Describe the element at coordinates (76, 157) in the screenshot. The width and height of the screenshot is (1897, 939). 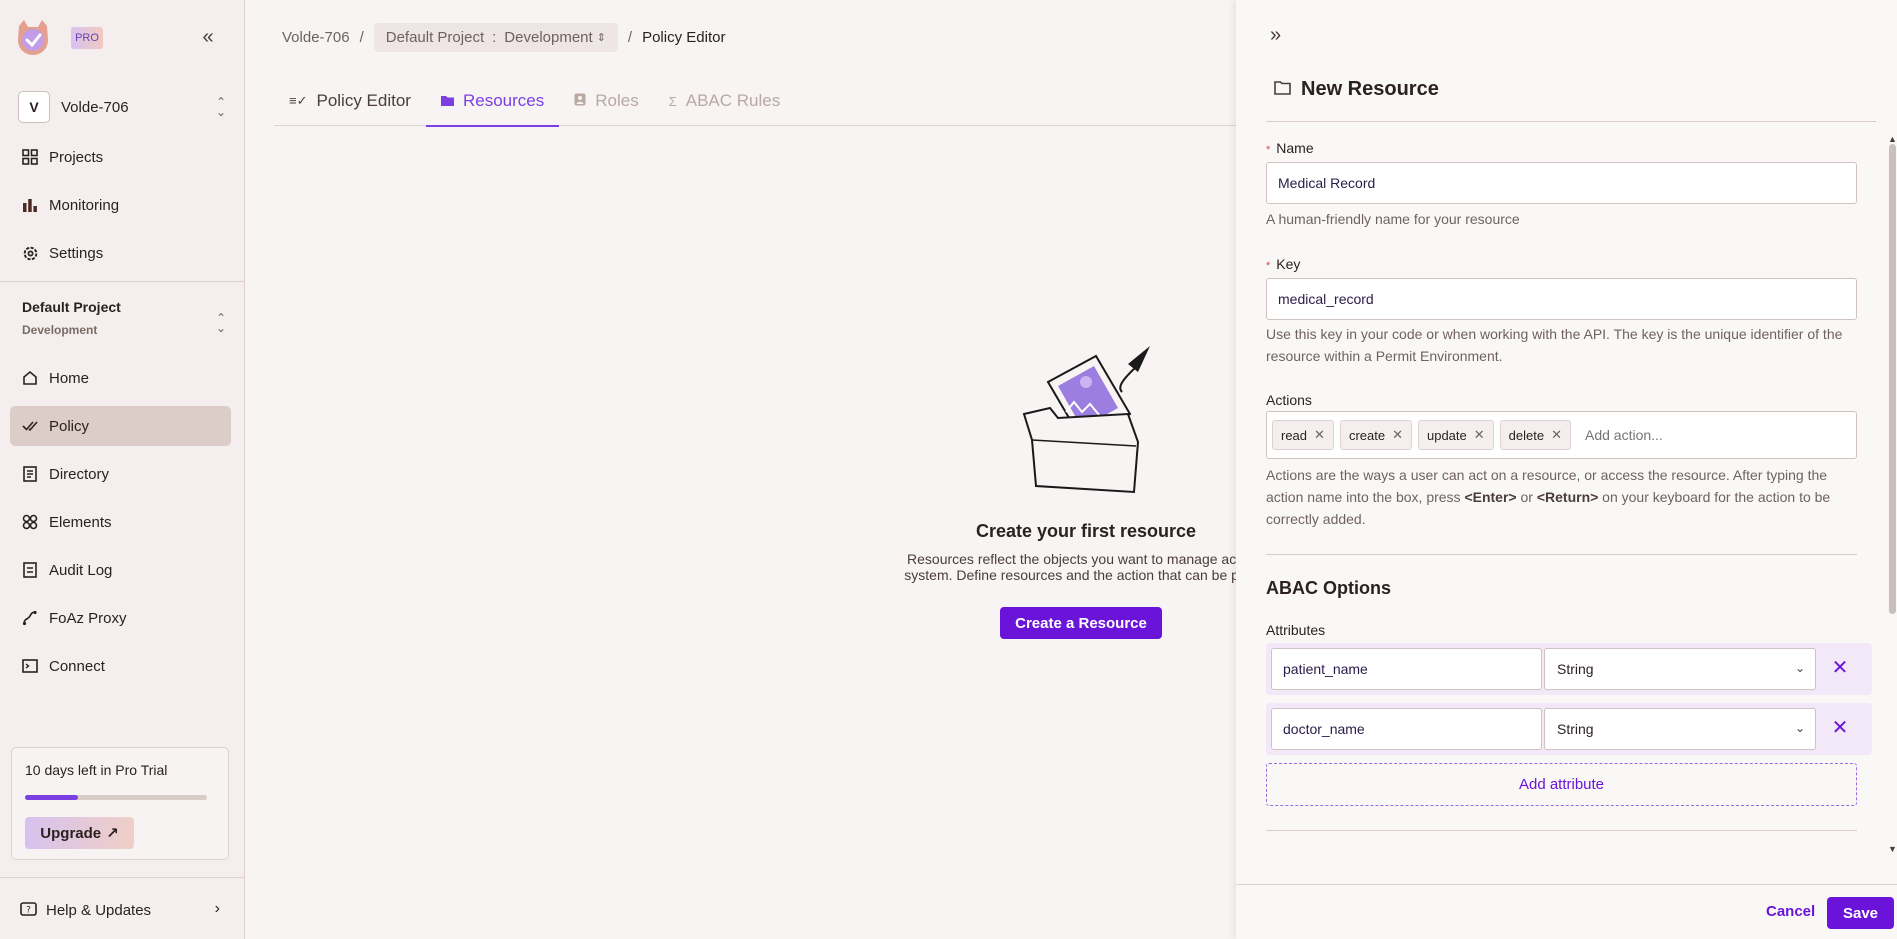
I see `sidebar-item-label: Projects` at that location.